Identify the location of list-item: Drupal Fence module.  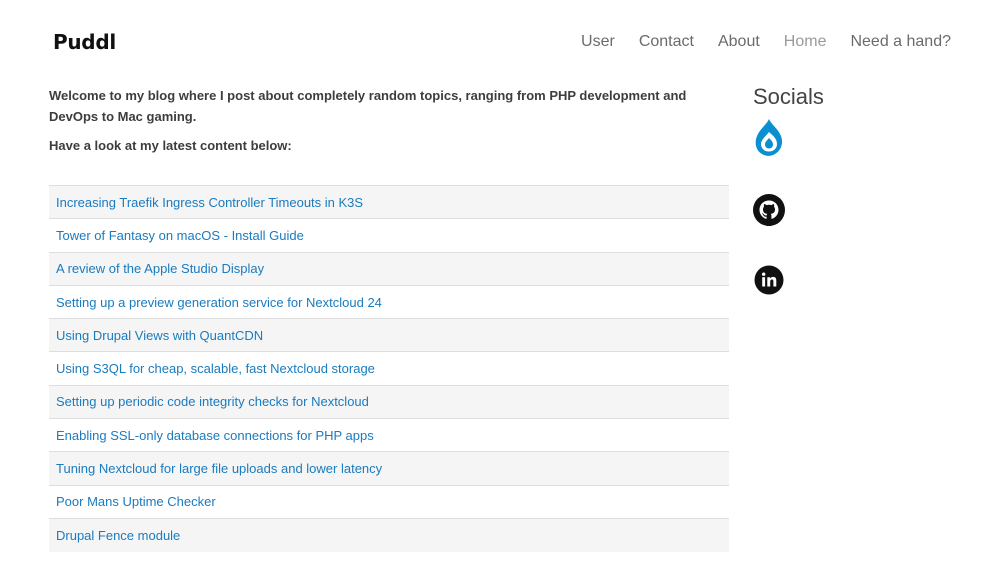
(389, 535).